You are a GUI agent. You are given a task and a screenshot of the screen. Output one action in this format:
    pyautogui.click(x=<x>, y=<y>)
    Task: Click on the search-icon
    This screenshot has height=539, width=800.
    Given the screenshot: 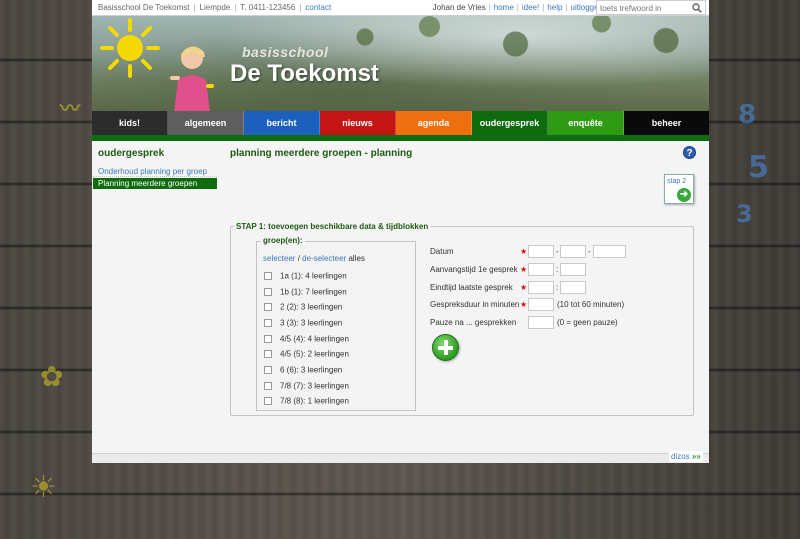 What is the action you would take?
    pyautogui.click(x=697, y=8)
    